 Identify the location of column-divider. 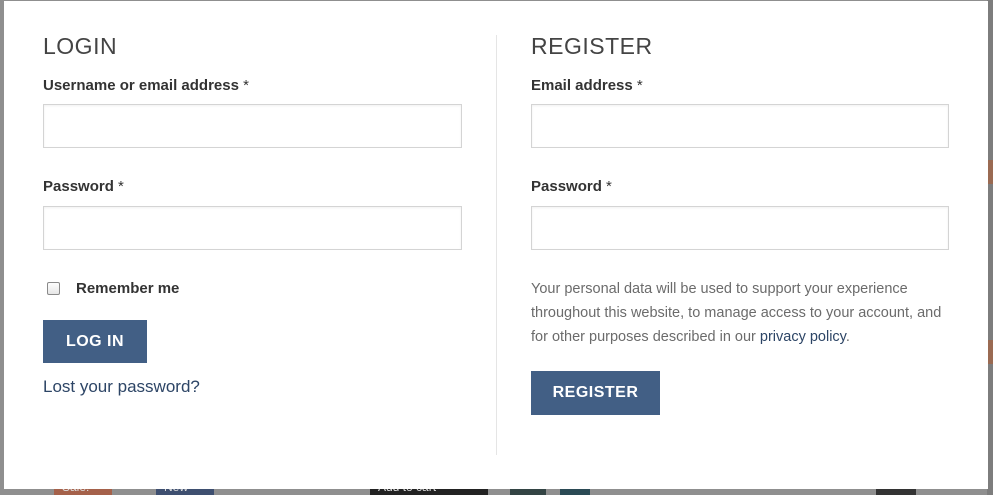
(496, 245).